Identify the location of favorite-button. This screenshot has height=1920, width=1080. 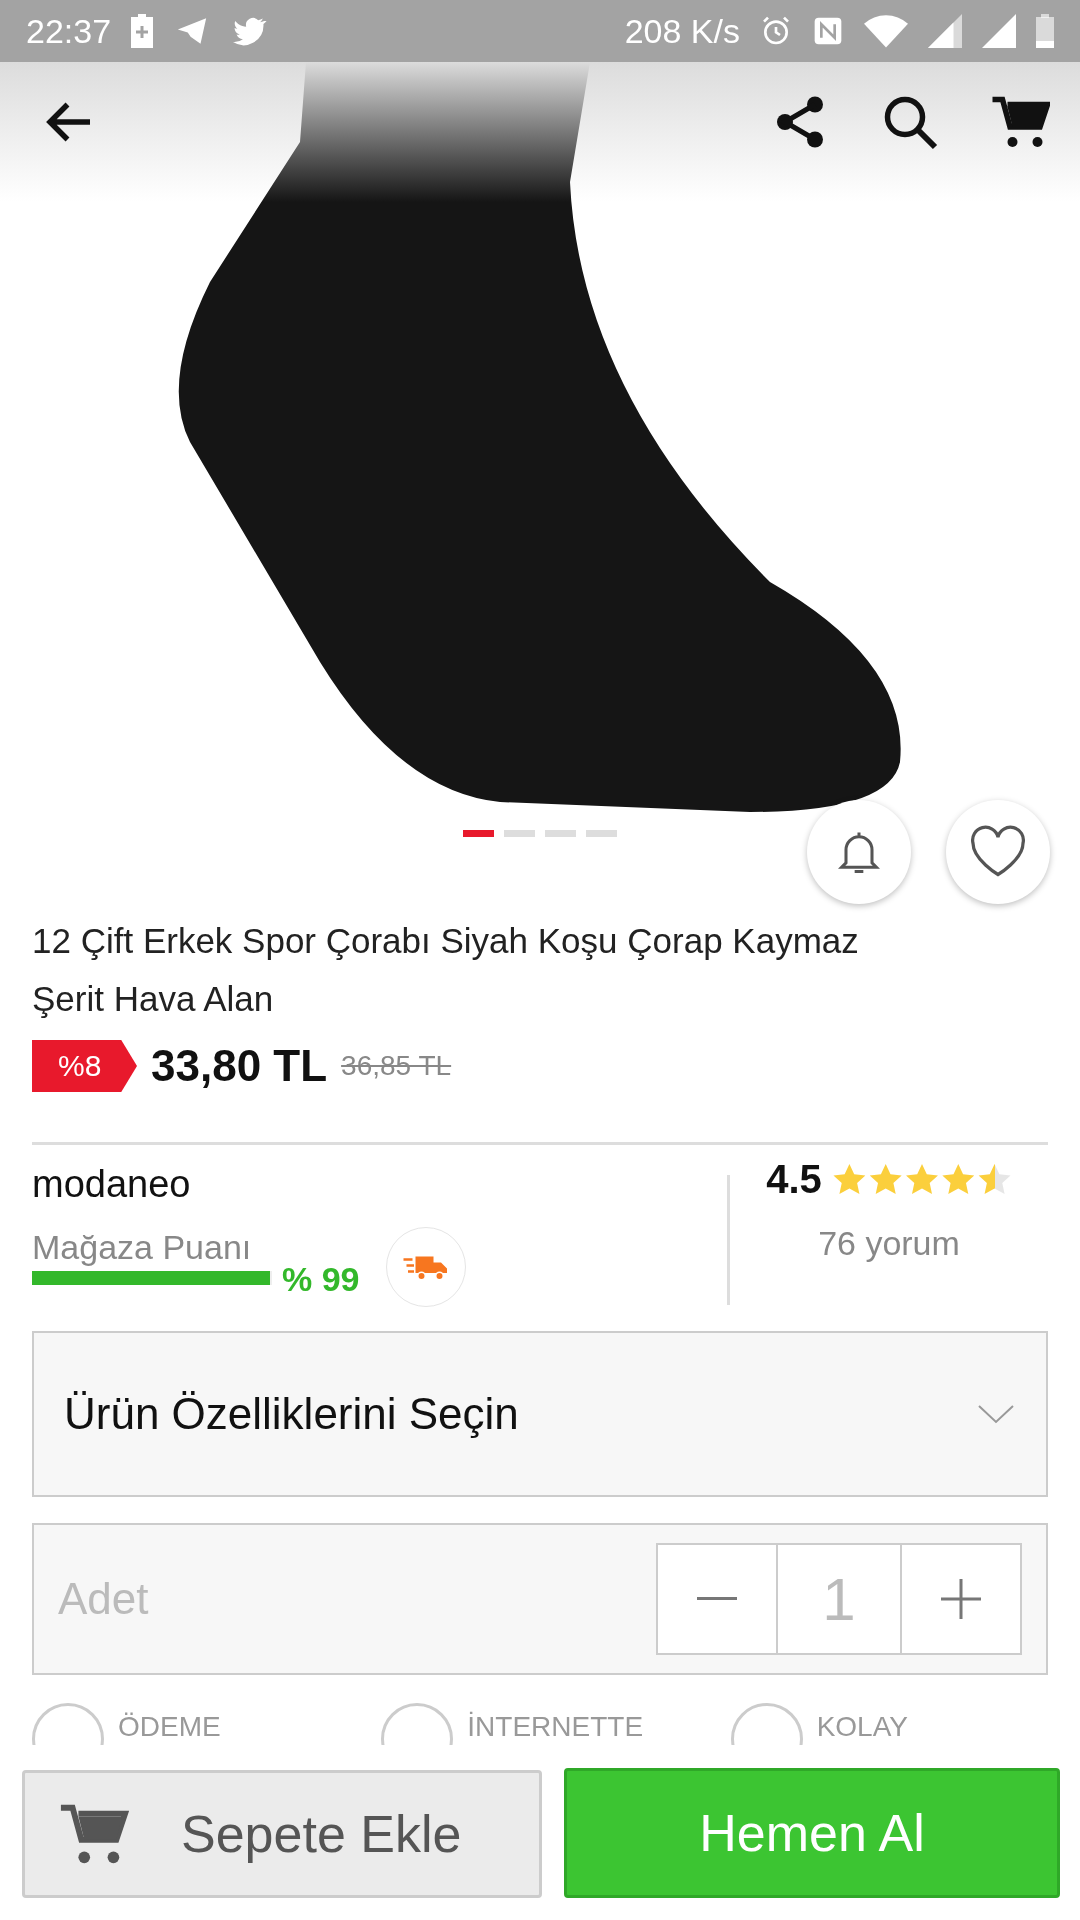
(998, 852).